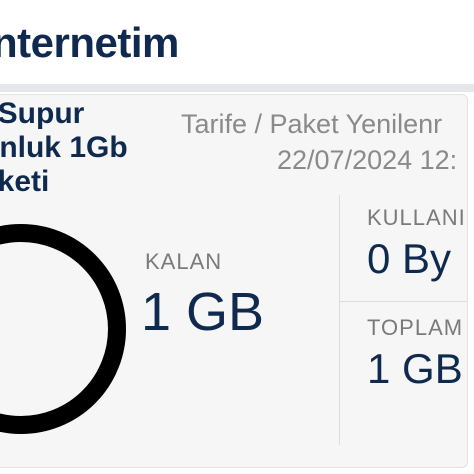 This screenshot has height=474, width=474. Describe the element at coordinates (415, 368) in the screenshot. I see `total-value: 1 GB` at that location.